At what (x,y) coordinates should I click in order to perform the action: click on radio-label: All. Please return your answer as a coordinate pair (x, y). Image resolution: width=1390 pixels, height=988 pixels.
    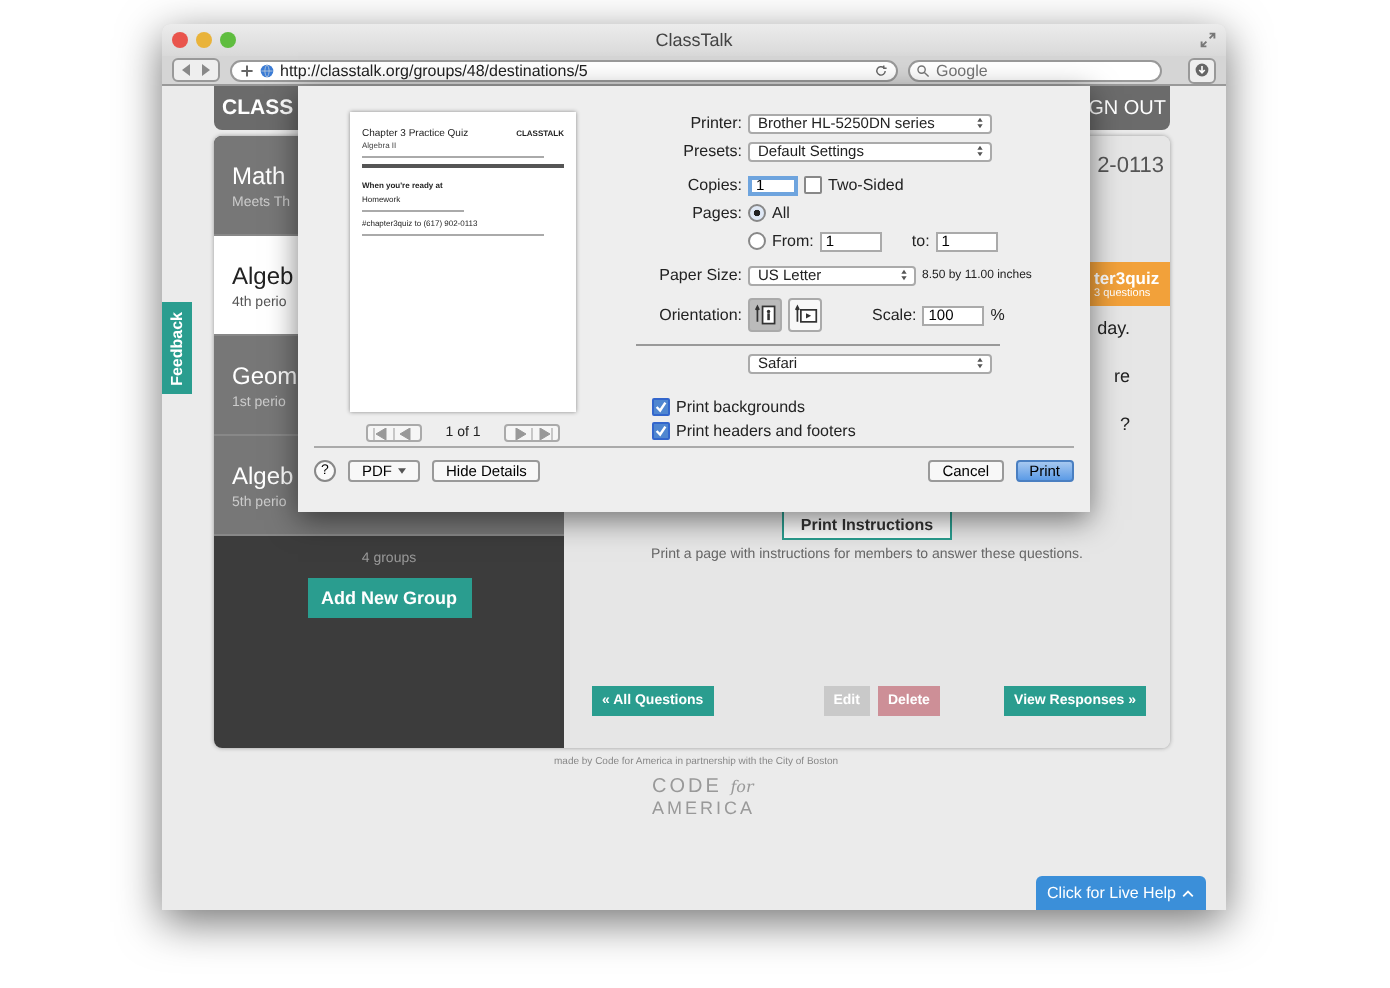
    Looking at the image, I should click on (781, 213).